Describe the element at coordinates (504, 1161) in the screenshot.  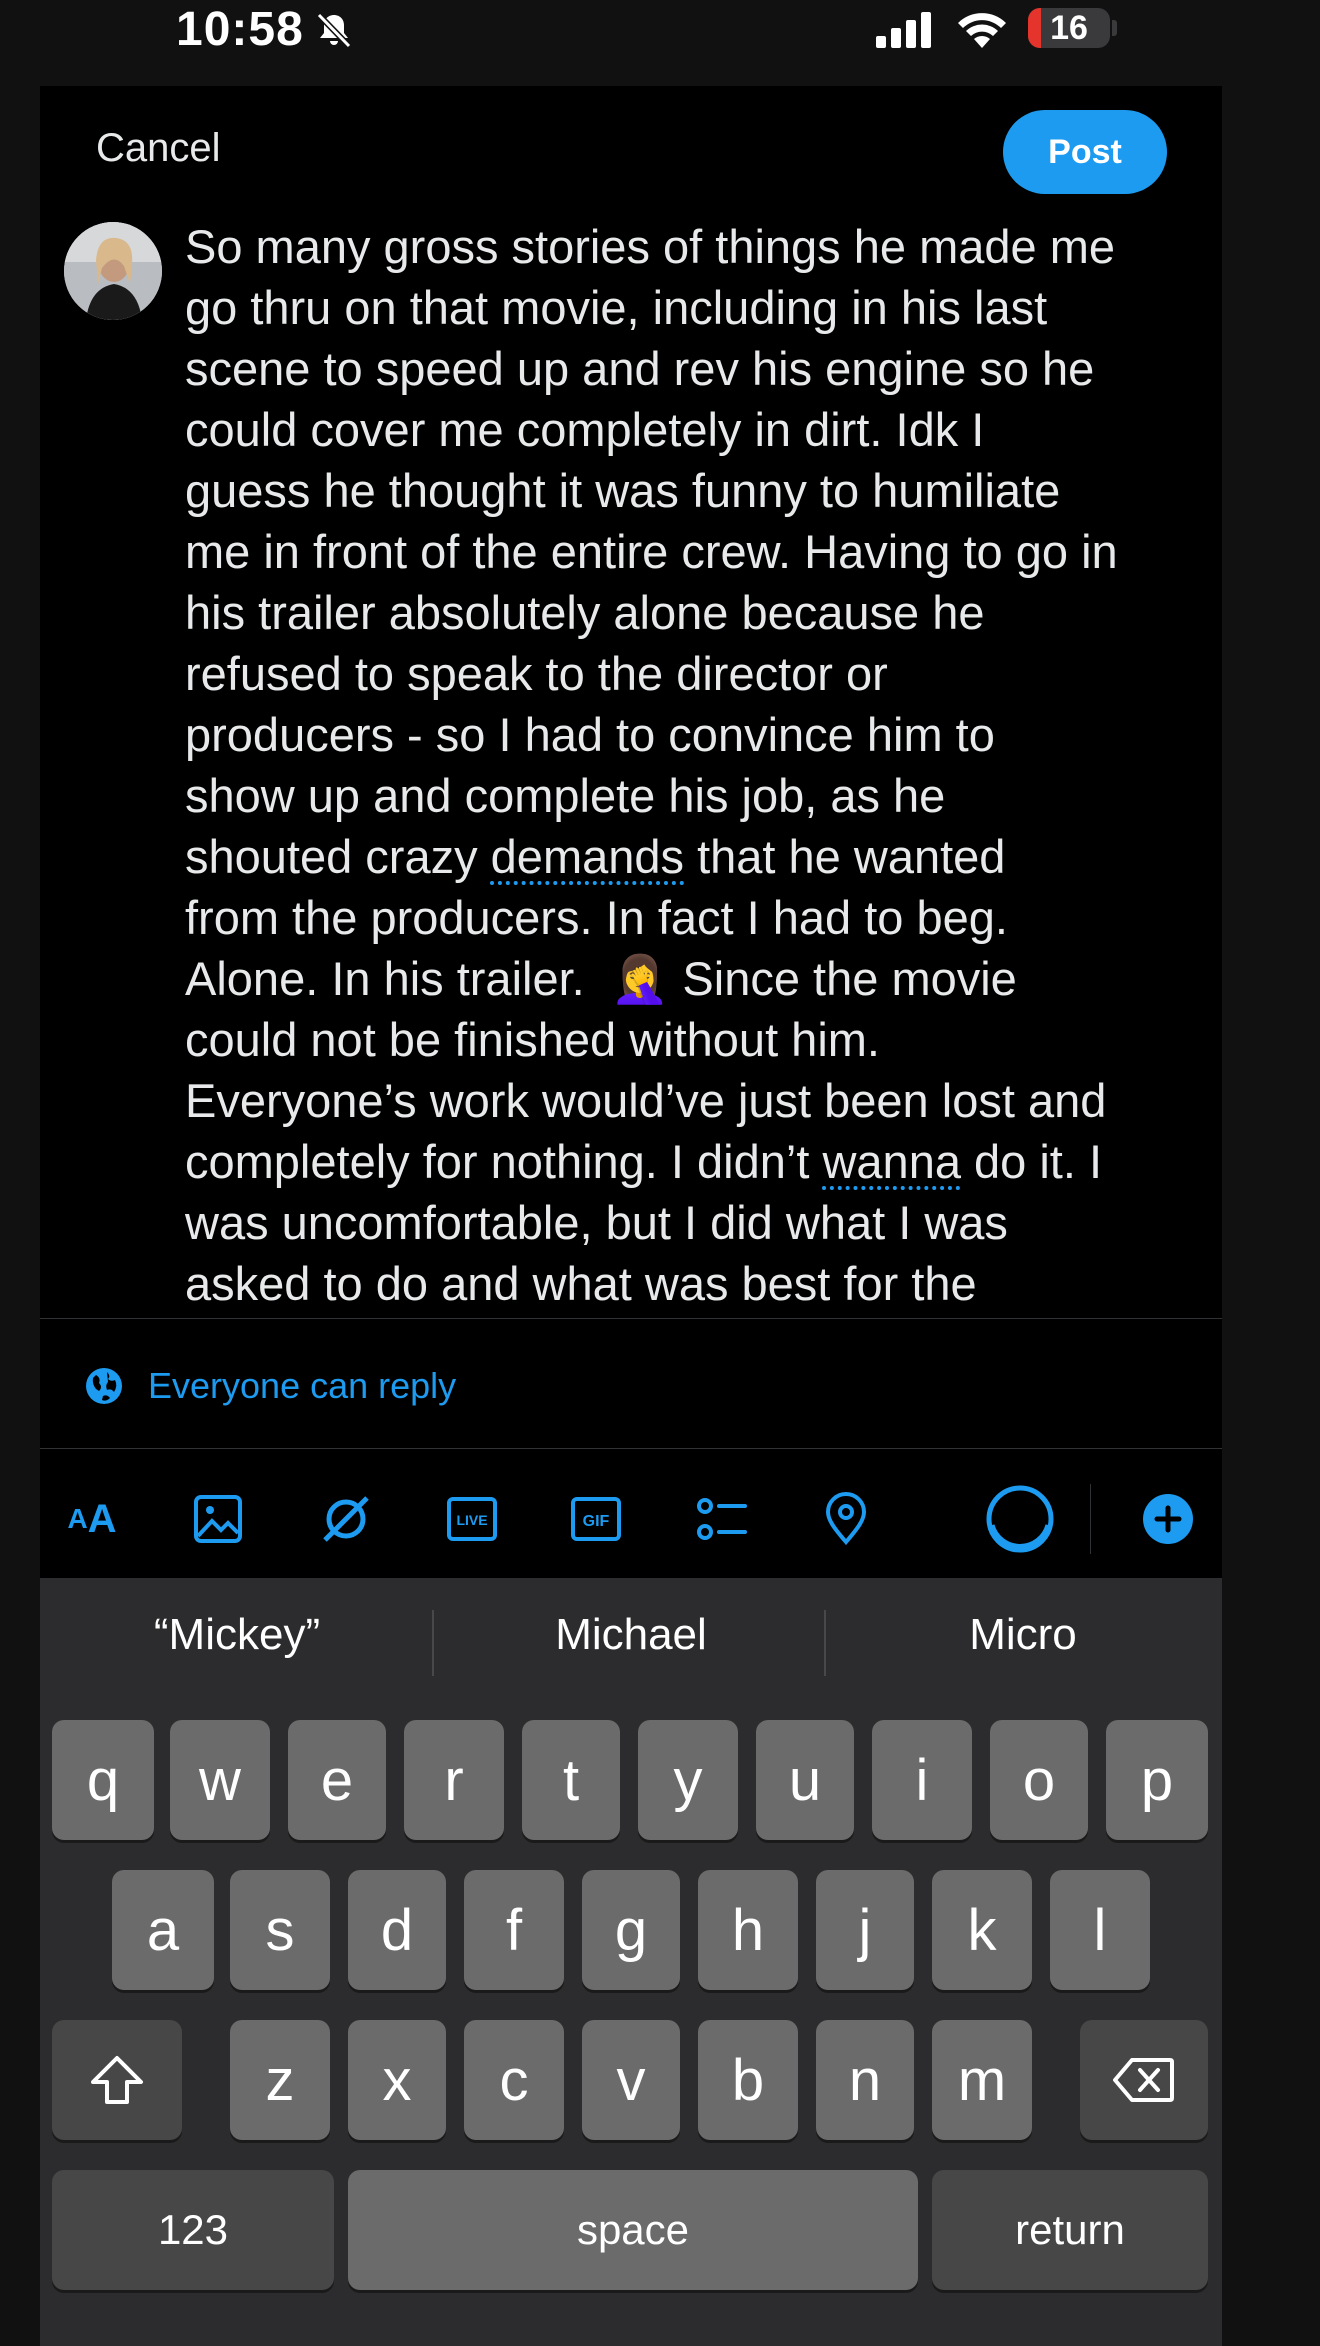
I see `text-line: completely for nothing. I didn’t` at that location.